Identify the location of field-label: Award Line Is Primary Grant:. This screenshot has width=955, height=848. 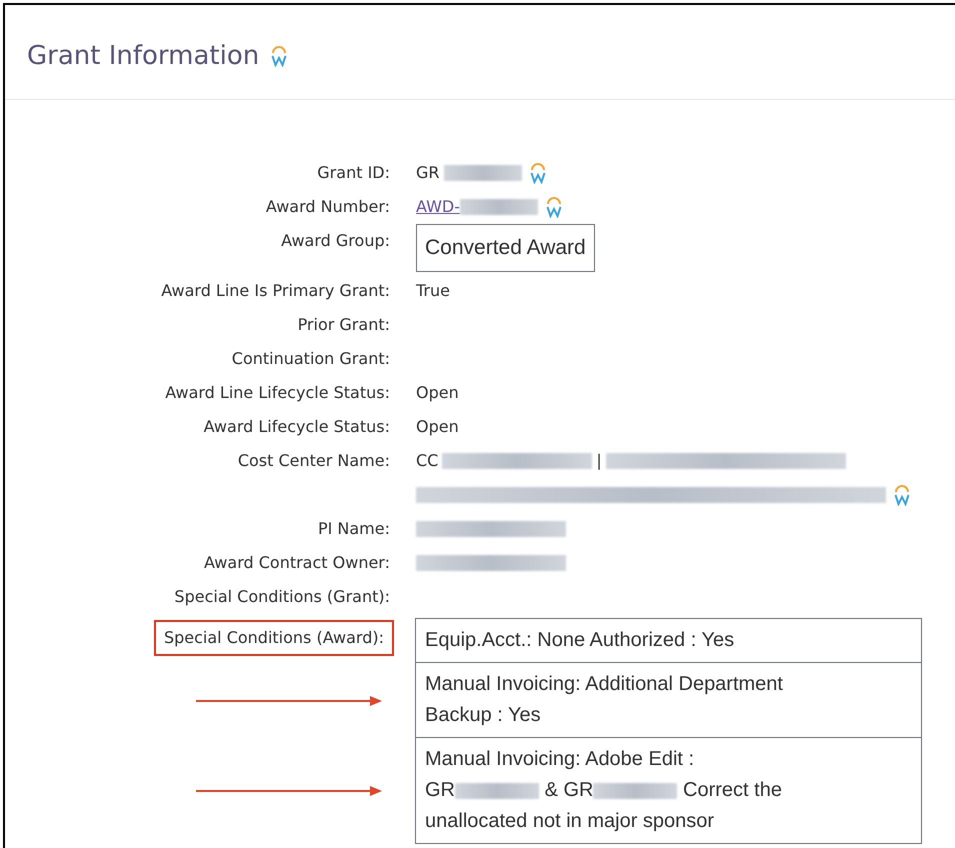
(275, 290).